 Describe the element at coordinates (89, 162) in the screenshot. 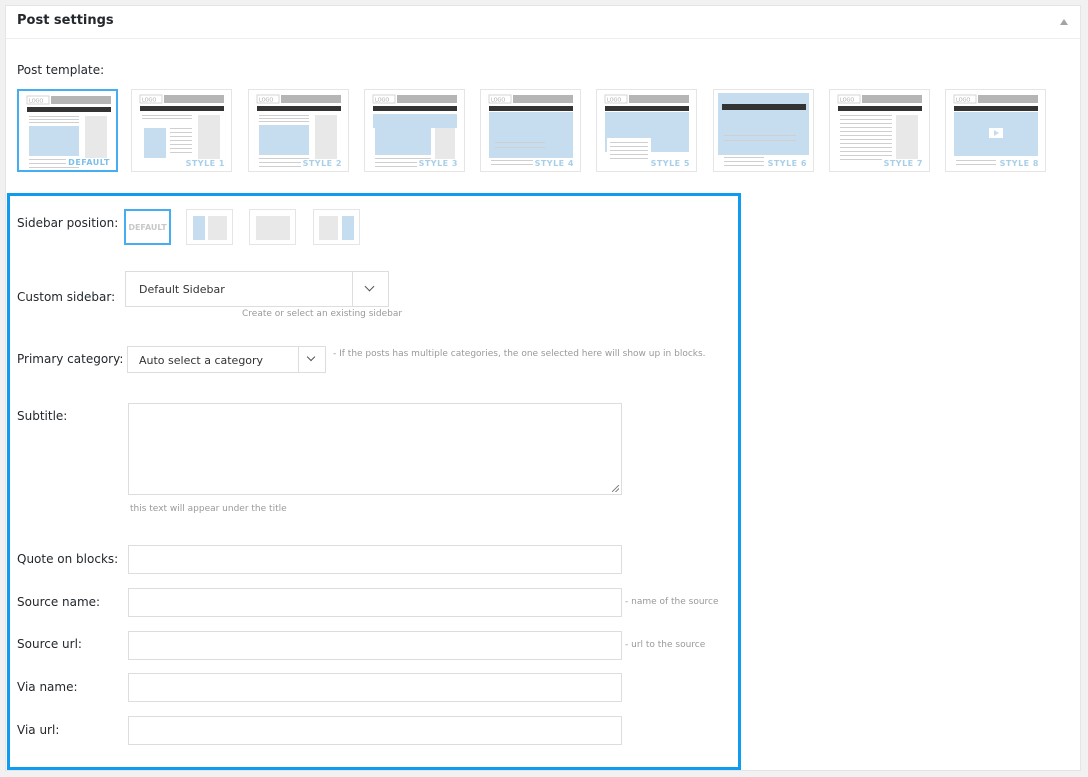

I see `template-style-label: DEFAULT` at that location.